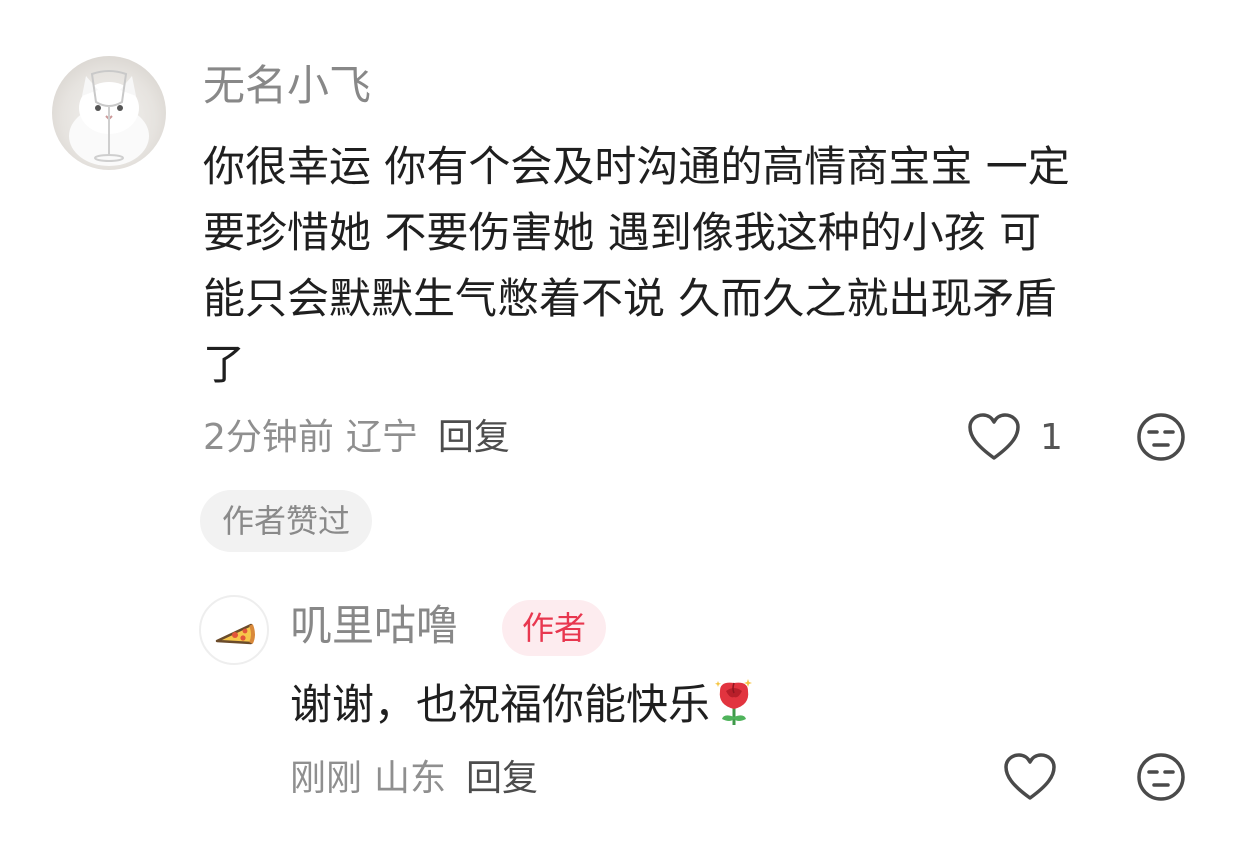 The height and width of the screenshot is (850, 1260). Describe the element at coordinates (109, 118) in the screenshot. I see `cat-avatar-icon` at that location.